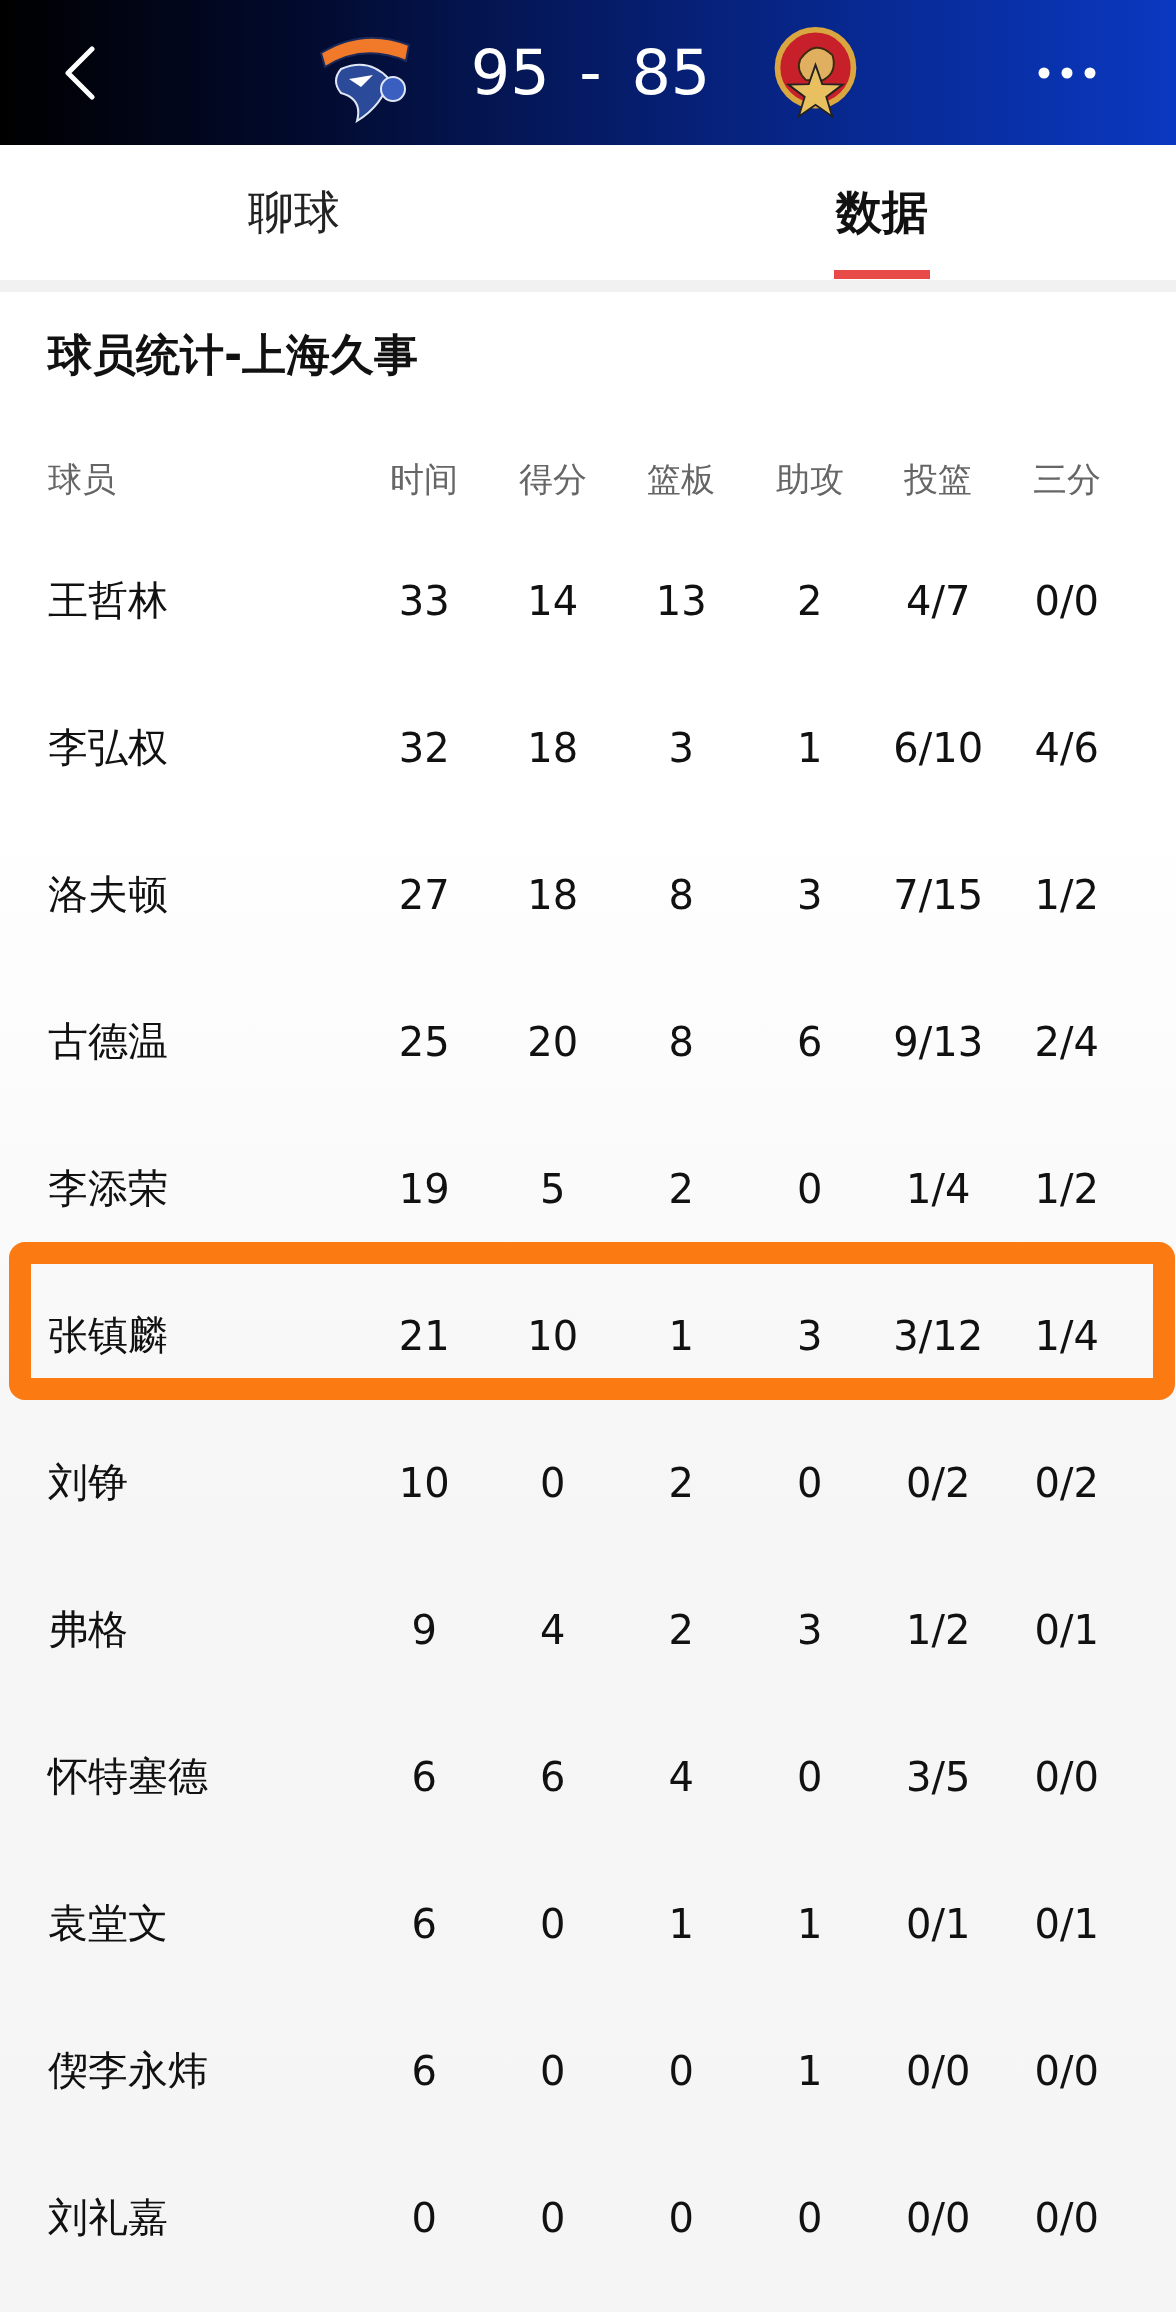 The height and width of the screenshot is (2312, 1176). What do you see at coordinates (1066, 747) in the screenshot?
I see `stat-cell: 4/6` at bounding box center [1066, 747].